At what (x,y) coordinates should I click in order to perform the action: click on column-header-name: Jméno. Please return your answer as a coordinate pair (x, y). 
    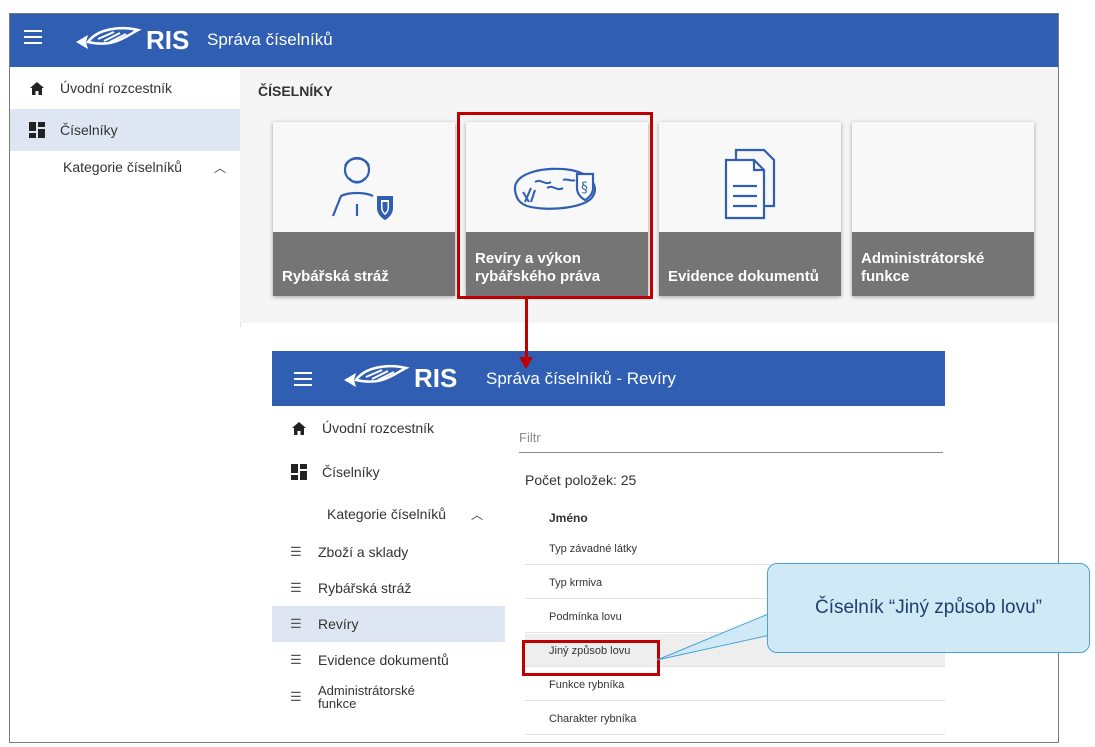
    Looking at the image, I should click on (568, 518).